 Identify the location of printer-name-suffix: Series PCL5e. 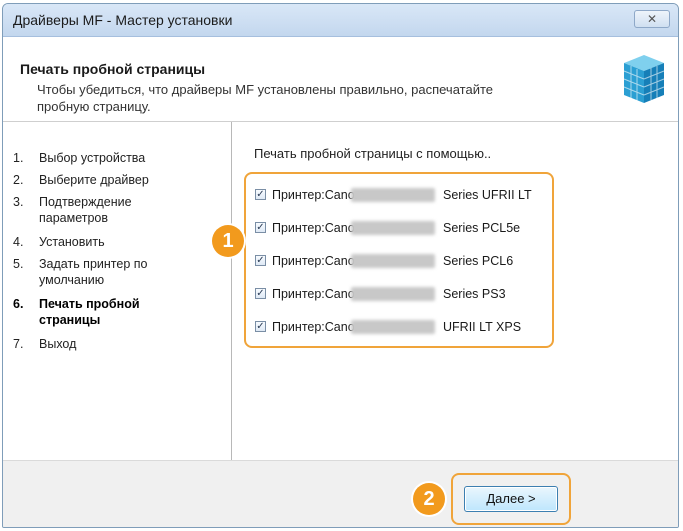
(482, 228).